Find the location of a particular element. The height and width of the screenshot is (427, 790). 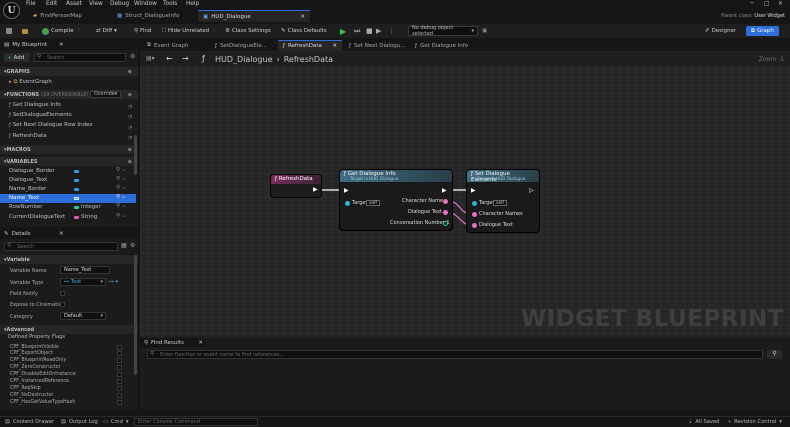

character-names-pin is located at coordinates (474, 214).